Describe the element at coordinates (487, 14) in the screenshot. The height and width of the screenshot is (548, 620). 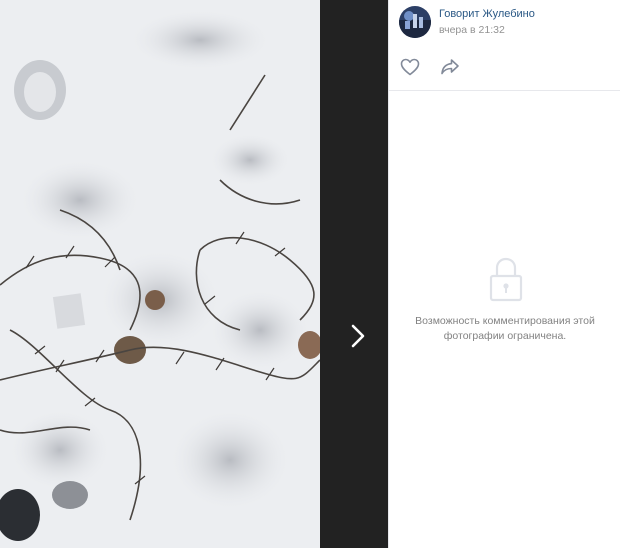
I see `author-link: Говорит Жулебино` at that location.